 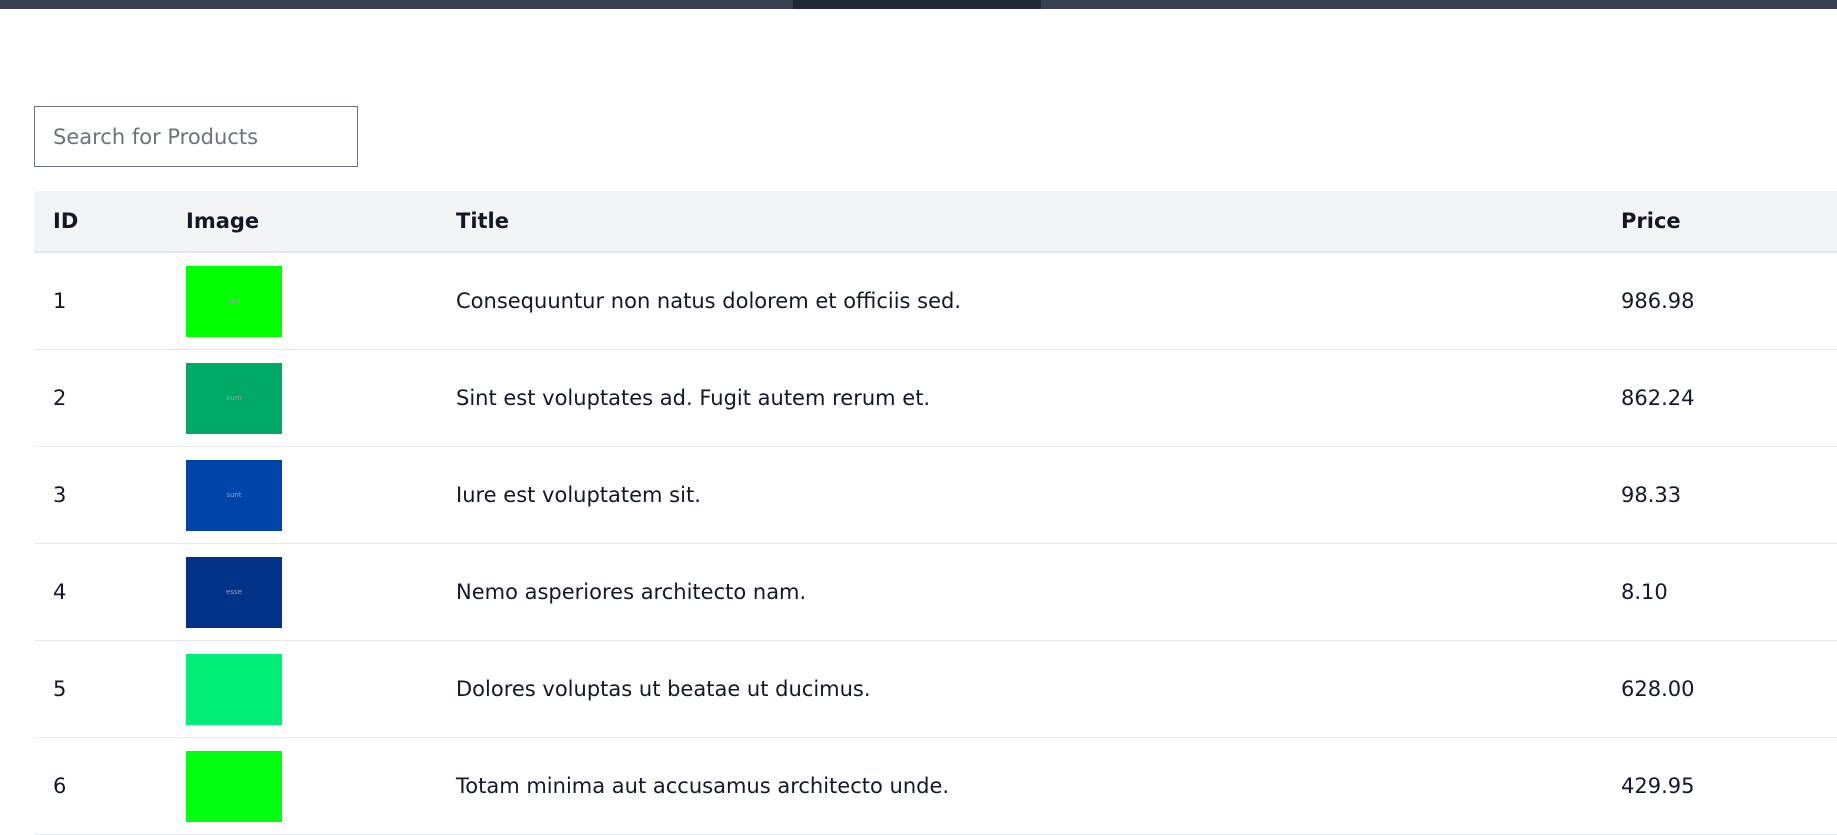 I want to click on cell-price: 628.00, so click(x=1719, y=689).